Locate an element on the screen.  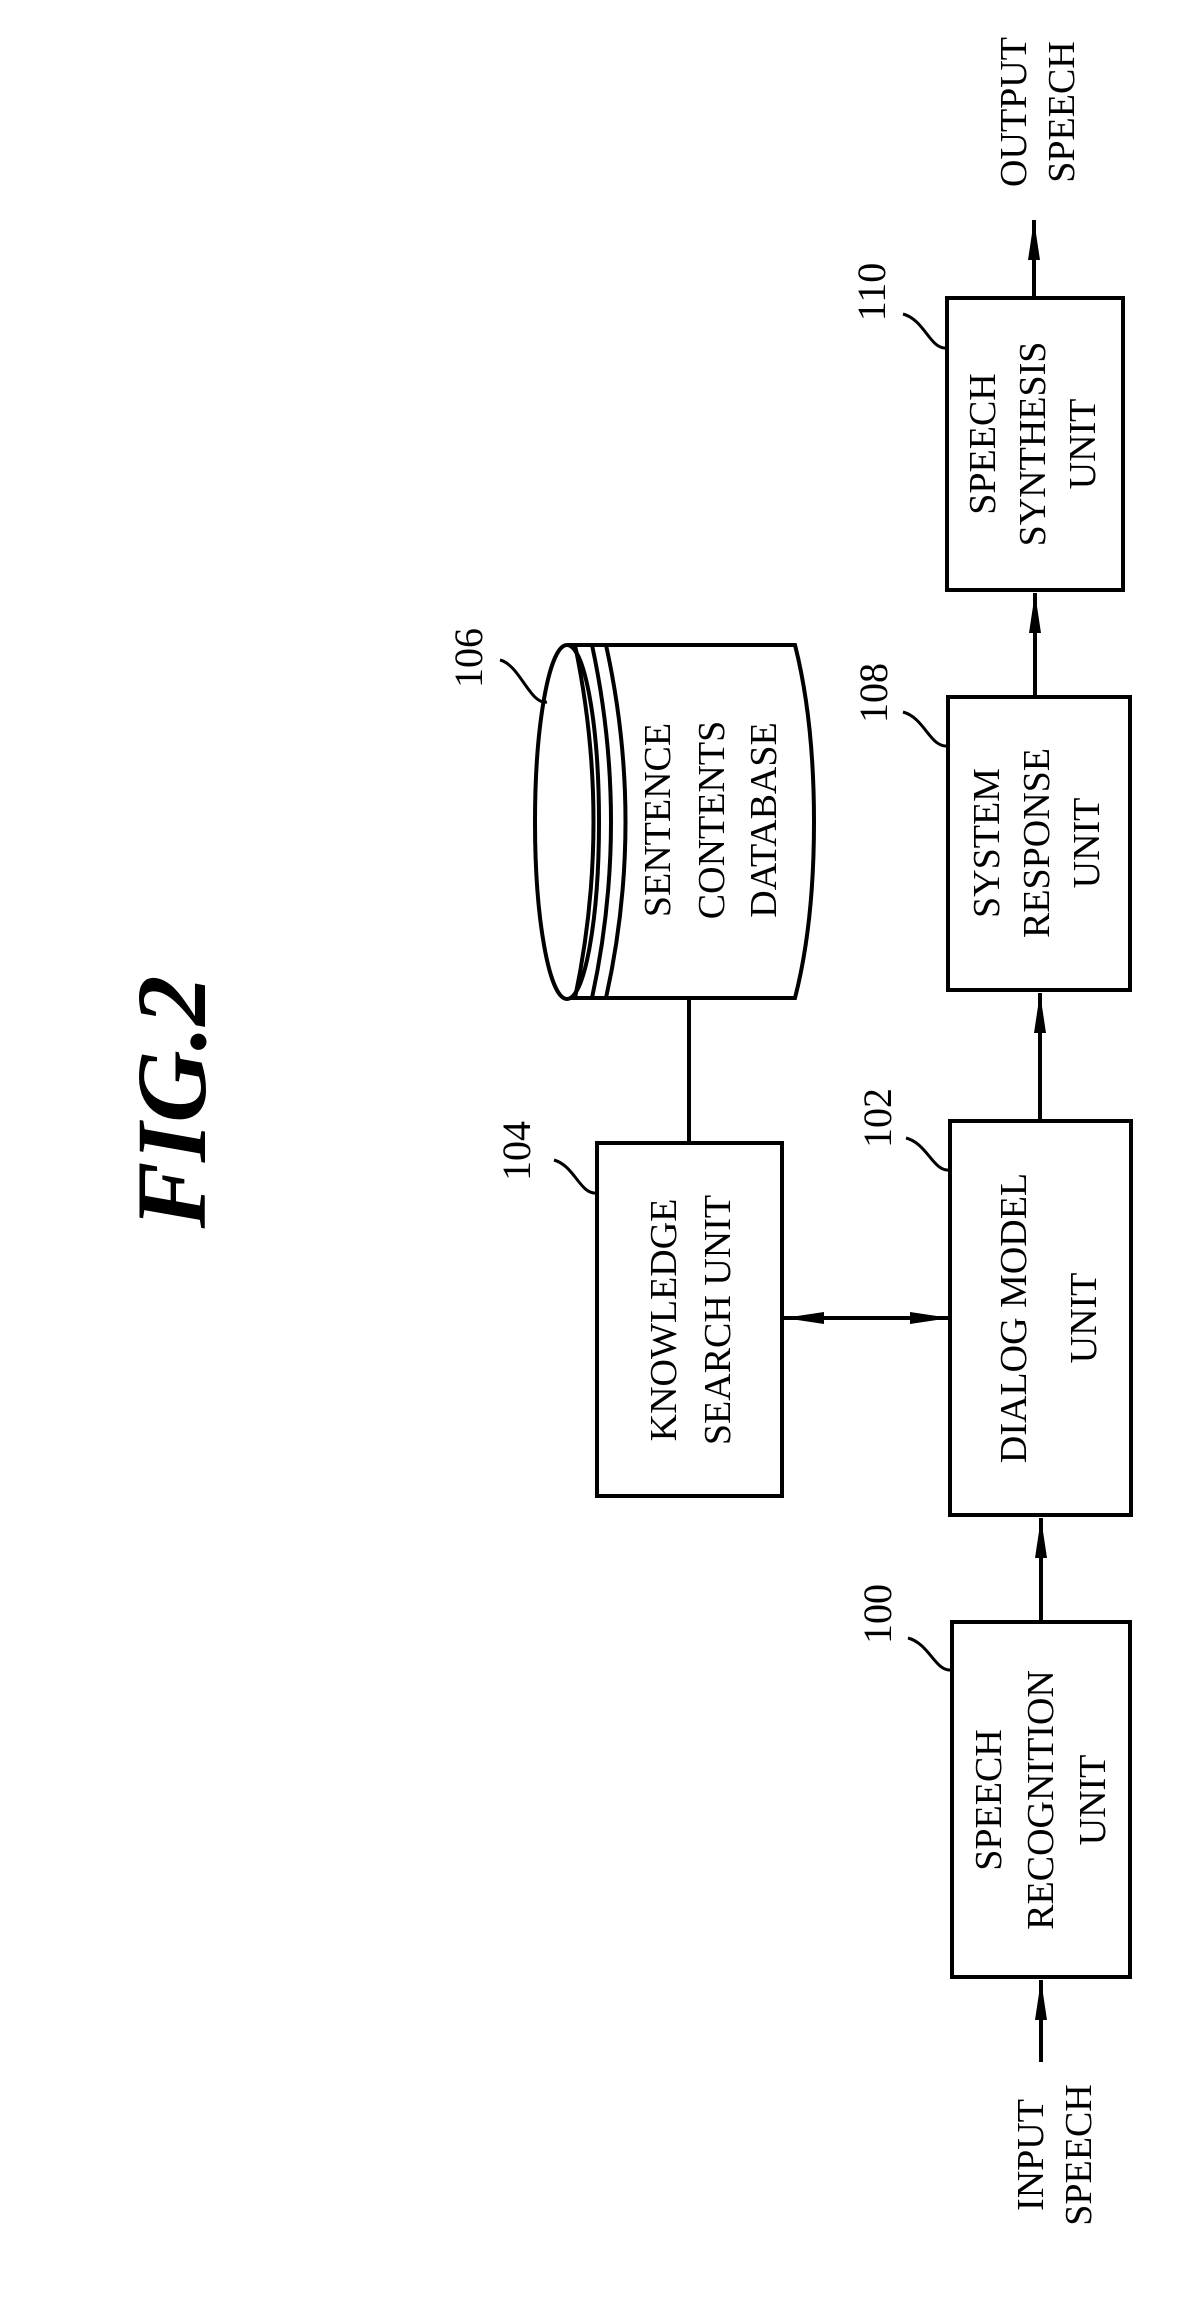
system-response-unit: SYSTEM RESPONSE UNIT 108 is located at coordinates (991, 827).